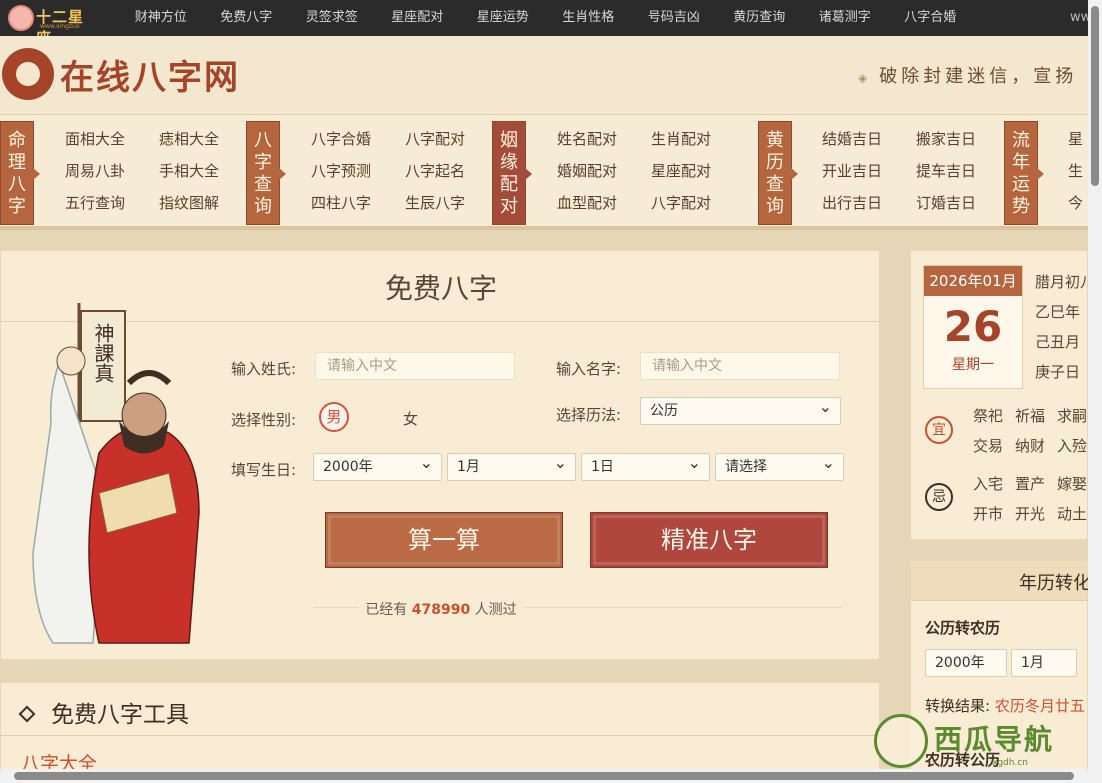 The width and height of the screenshot is (1102, 783). What do you see at coordinates (1044, 663) in the screenshot?
I see `converter-month-select: 1月` at bounding box center [1044, 663].